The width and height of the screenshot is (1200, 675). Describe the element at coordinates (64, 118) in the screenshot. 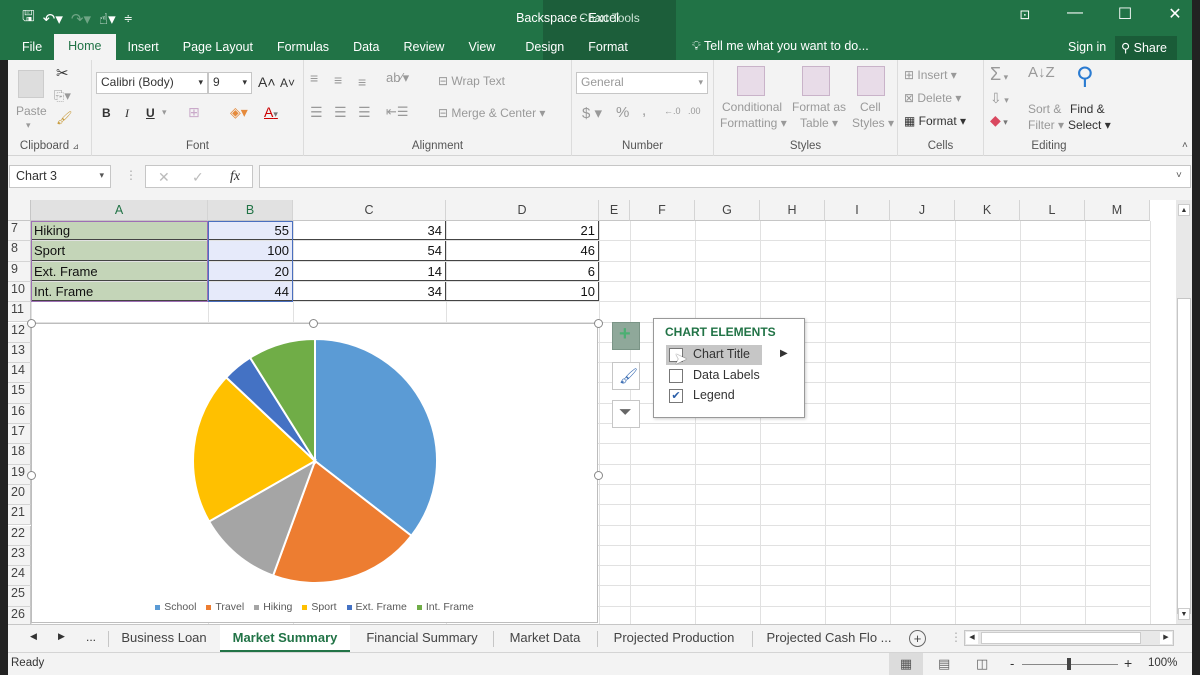

I see `format-painter-icon: 🖌︎` at that location.